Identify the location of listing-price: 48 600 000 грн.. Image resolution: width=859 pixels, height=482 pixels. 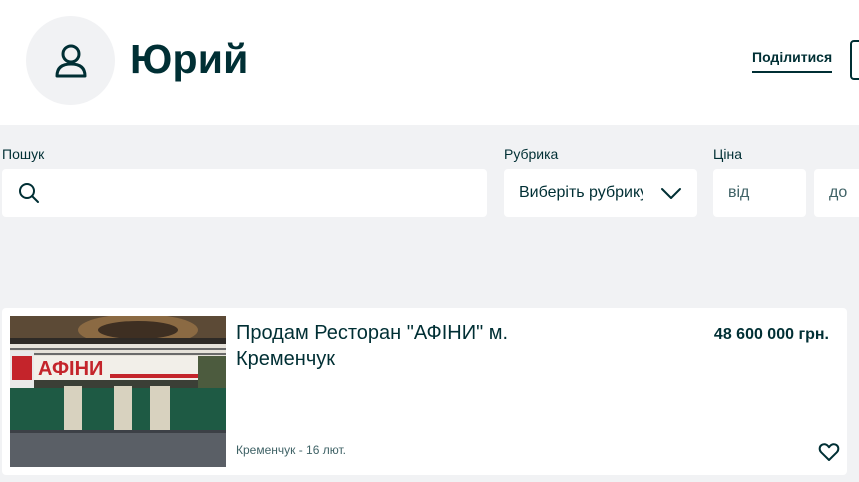
(771, 334).